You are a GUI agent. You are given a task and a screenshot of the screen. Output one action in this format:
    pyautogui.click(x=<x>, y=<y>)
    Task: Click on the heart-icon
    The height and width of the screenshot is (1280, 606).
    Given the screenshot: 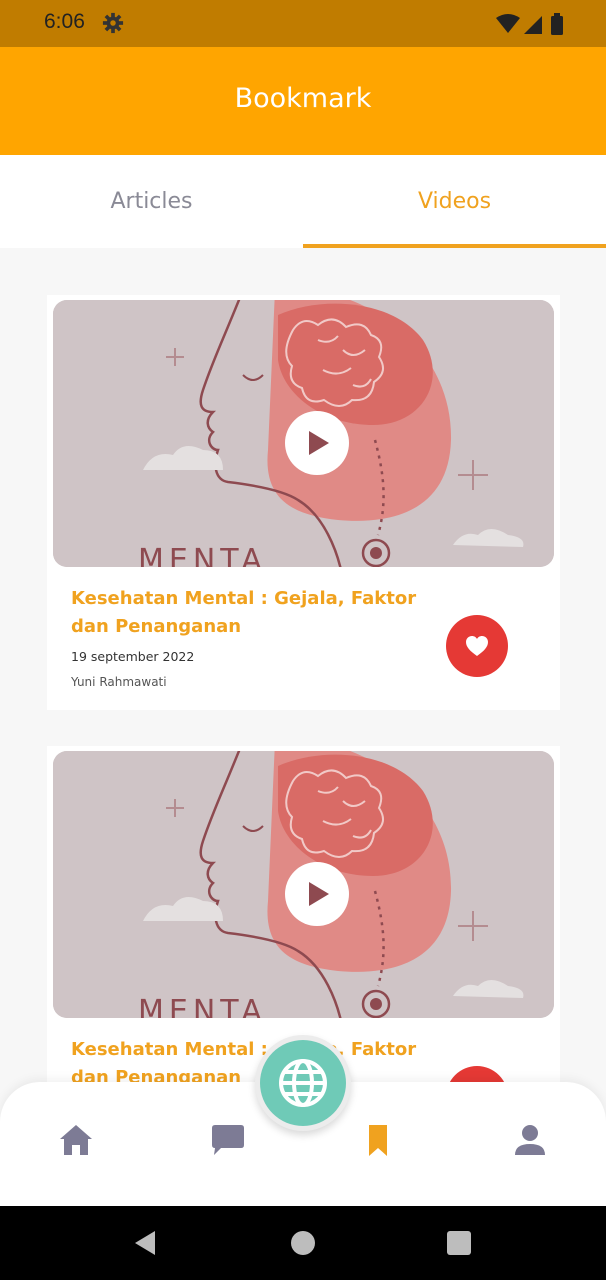 What is the action you would take?
    pyautogui.click(x=477, y=646)
    